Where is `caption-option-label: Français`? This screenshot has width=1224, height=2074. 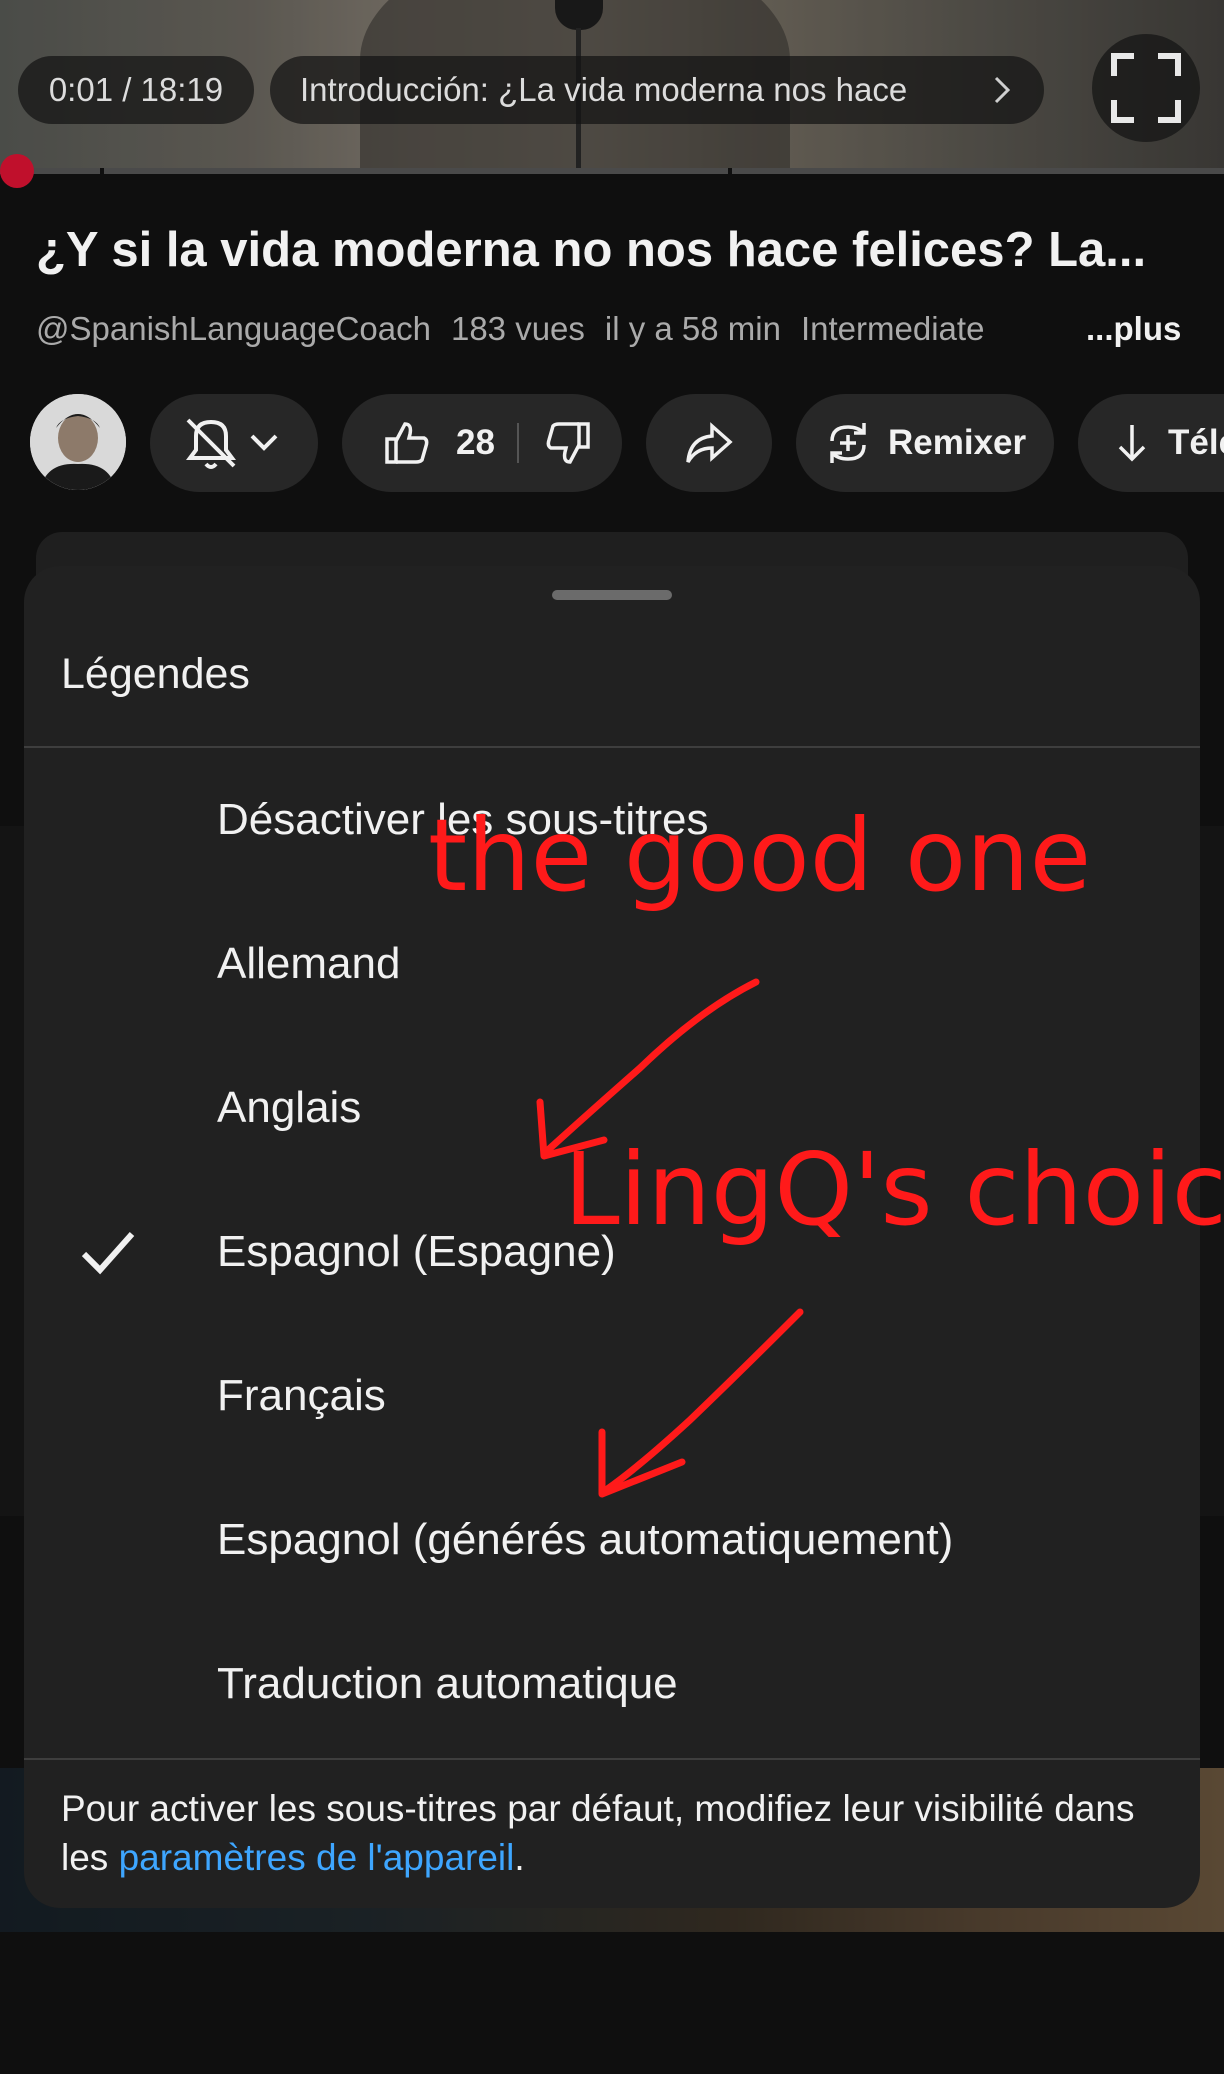
caption-option-label: Français is located at coordinates (301, 1395).